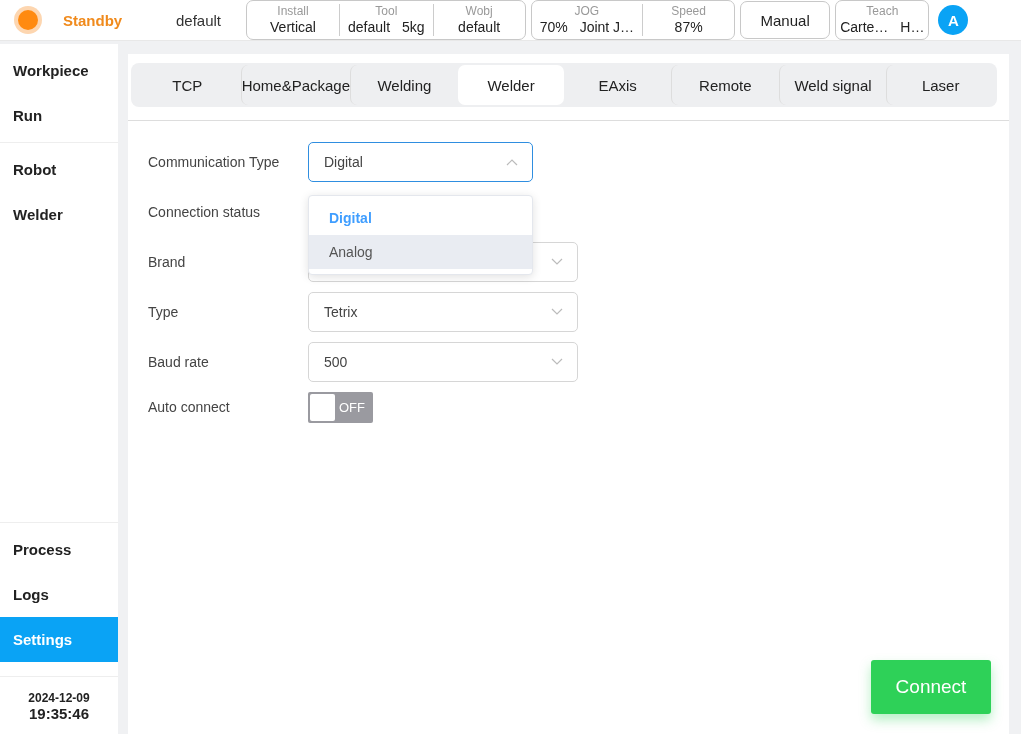  What do you see at coordinates (940, 85) in the screenshot?
I see `tab: Laser` at bounding box center [940, 85].